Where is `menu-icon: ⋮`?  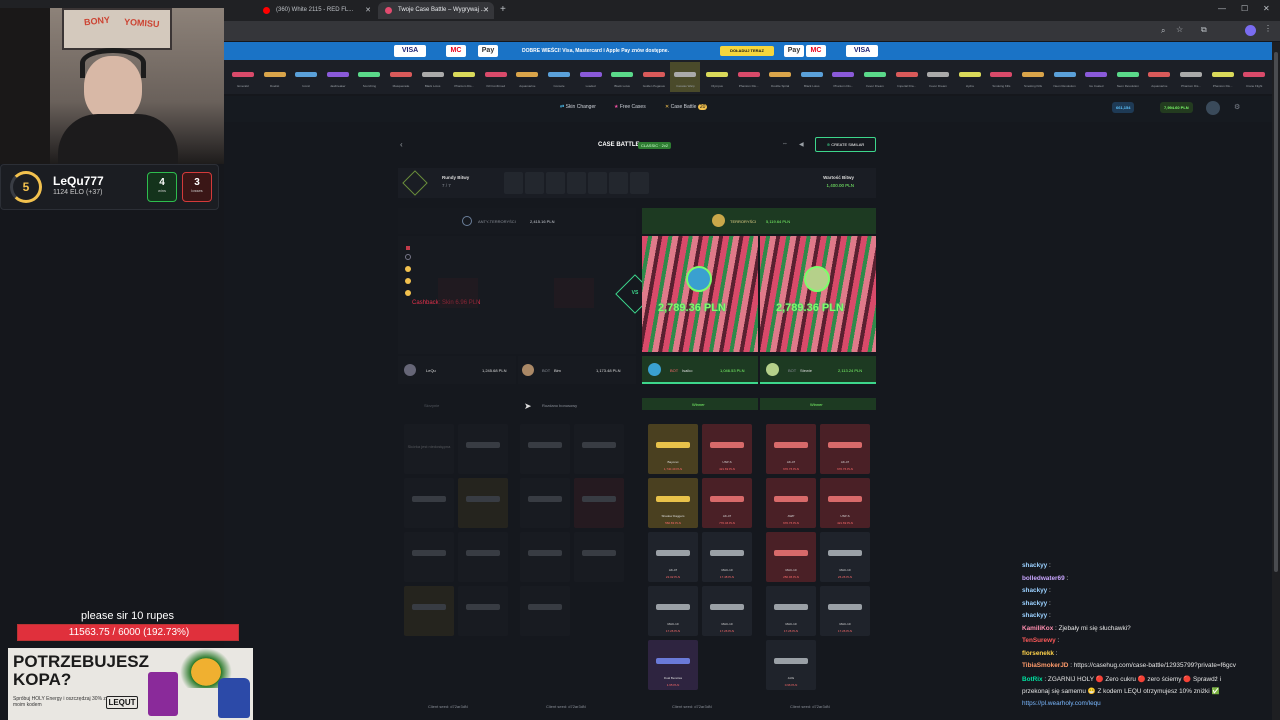
menu-icon: ⋮ is located at coordinates (1268, 28).